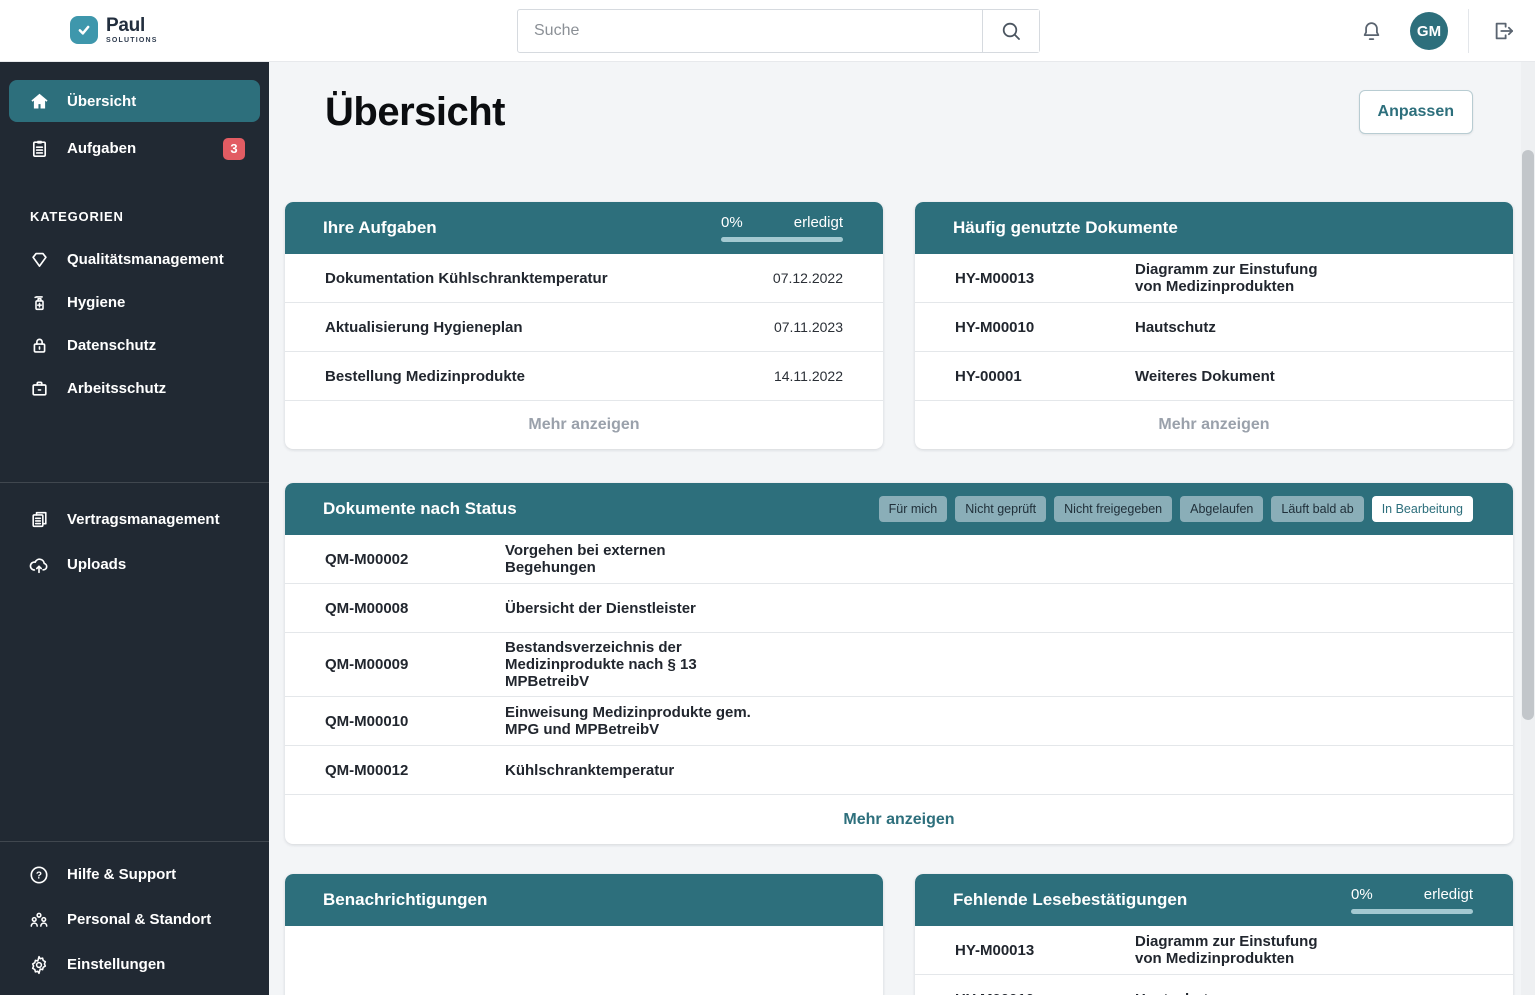 The height and width of the screenshot is (995, 1535). What do you see at coordinates (1001, 509) in the screenshot?
I see `filter-chip-nicht-geprueft: Nicht geprüft` at bounding box center [1001, 509].